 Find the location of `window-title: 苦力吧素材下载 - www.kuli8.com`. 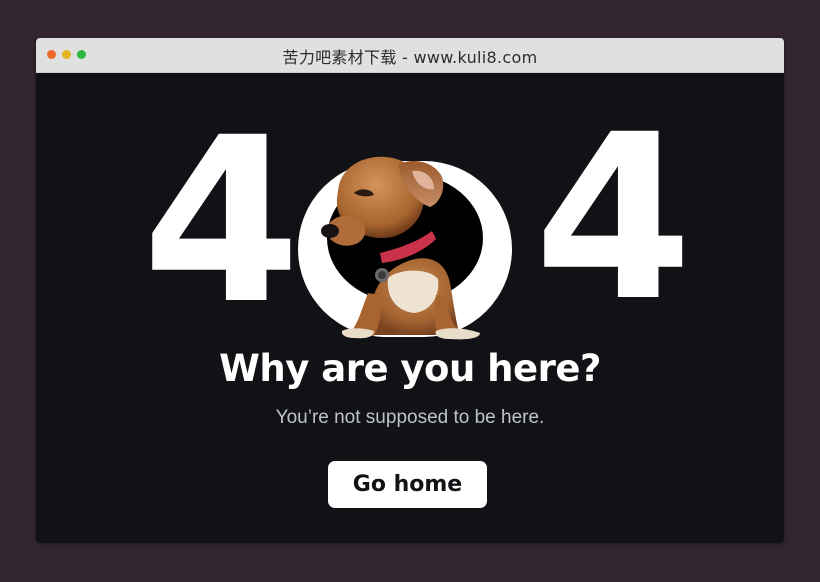

window-title: 苦力吧素材下载 - www.kuli8.com is located at coordinates (410, 57).